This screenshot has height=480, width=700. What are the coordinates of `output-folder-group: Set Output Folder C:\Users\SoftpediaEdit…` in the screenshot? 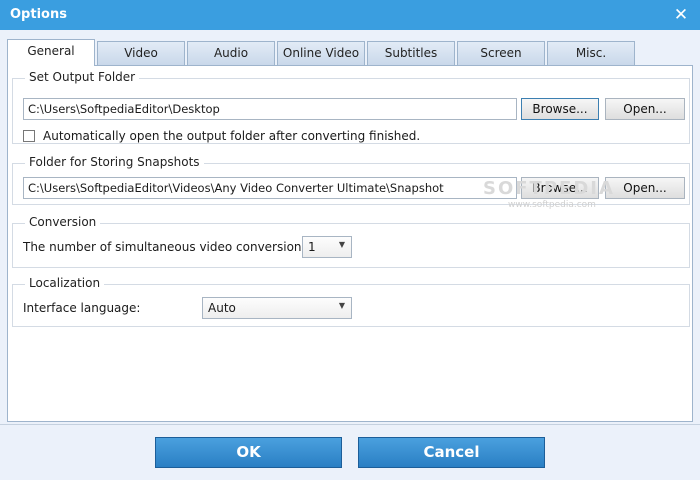 It's located at (351, 107).